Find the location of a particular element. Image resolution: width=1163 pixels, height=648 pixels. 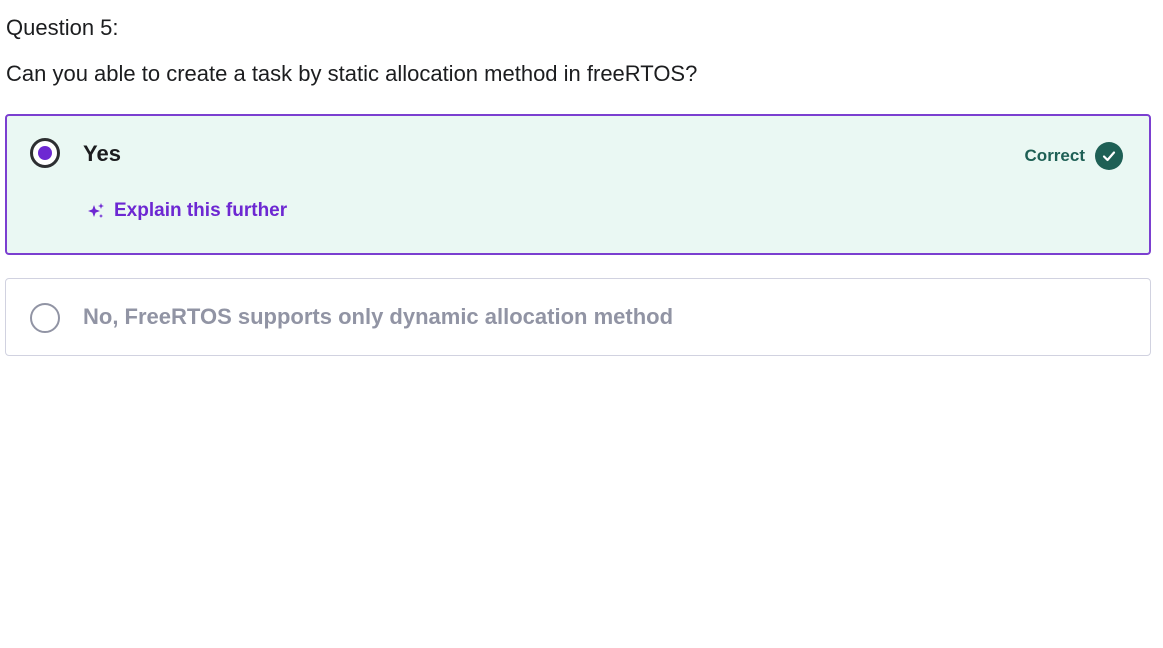

sparkle-icon is located at coordinates (96, 211).